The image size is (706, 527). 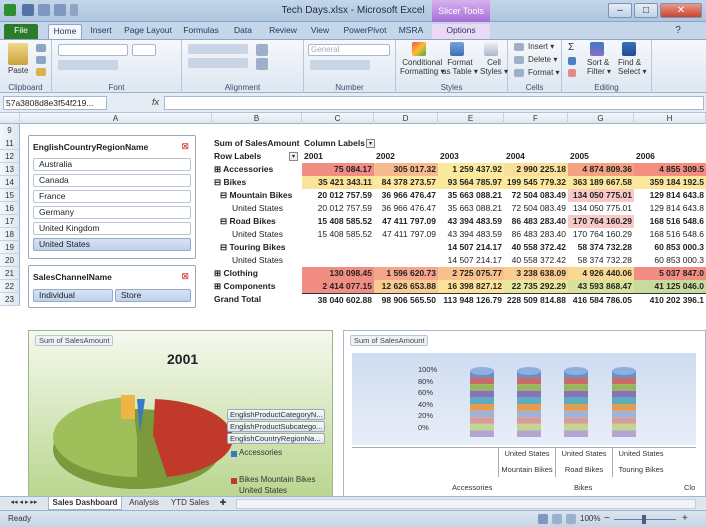 I want to click on pivot-cell: 410 202 396.1, so click(x=670, y=299).